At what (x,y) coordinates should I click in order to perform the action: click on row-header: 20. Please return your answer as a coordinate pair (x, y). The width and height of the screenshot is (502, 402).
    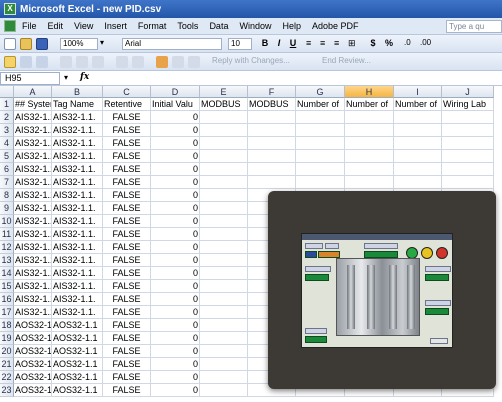
    Looking at the image, I should click on (7, 351).